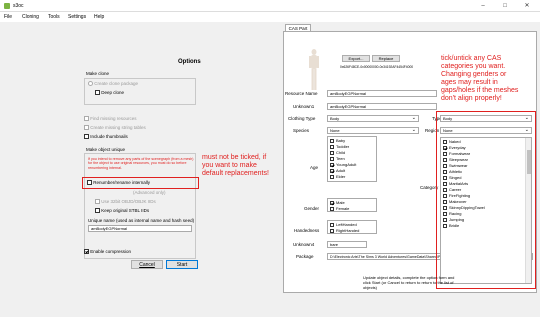 This screenshot has width=540, height=317. What do you see at coordinates (455, 213) in the screenshot?
I see `categories-label: Racing` at bounding box center [455, 213].